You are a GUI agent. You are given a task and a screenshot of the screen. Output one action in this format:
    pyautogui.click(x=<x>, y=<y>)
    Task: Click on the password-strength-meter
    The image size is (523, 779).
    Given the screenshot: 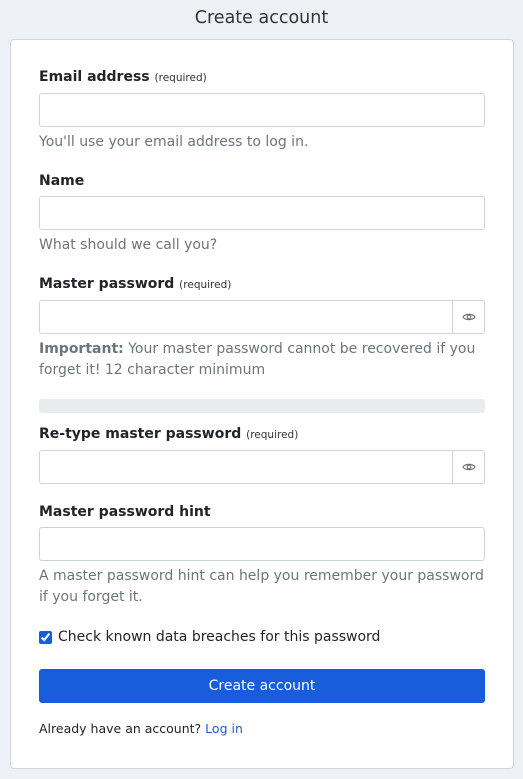 What is the action you would take?
    pyautogui.click(x=262, y=406)
    